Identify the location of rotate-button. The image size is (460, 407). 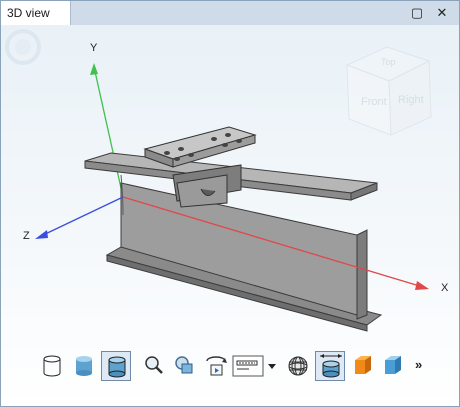
(216, 366).